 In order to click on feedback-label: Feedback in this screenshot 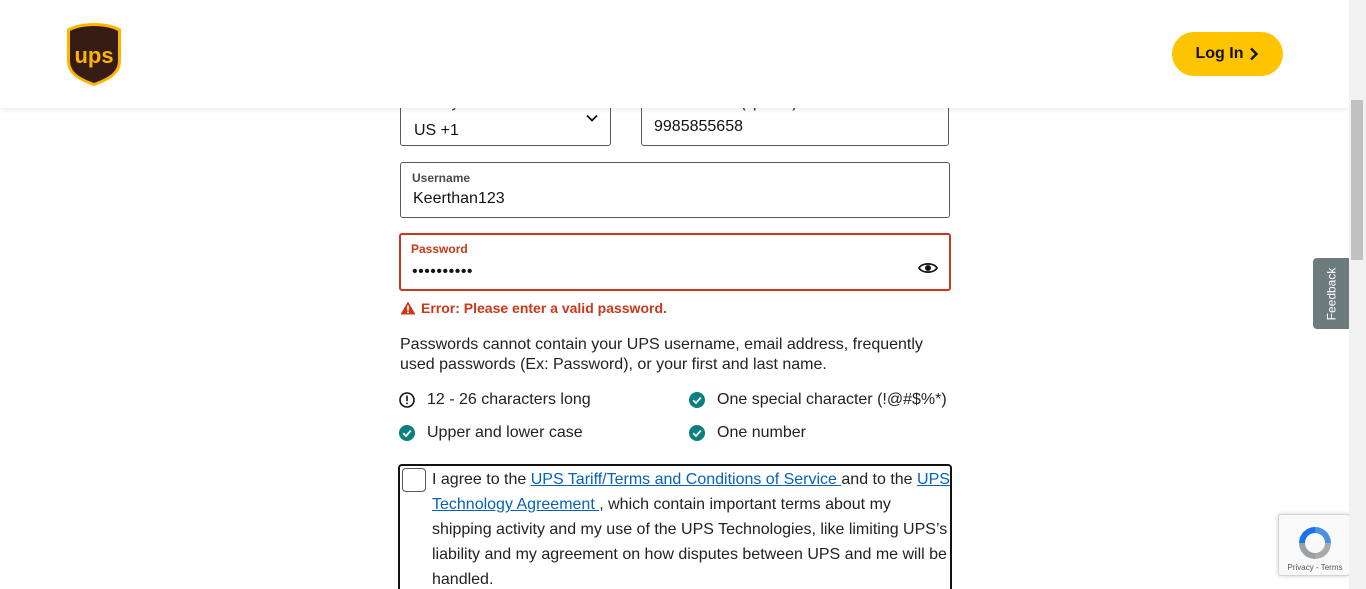, I will do `click(1331, 293)`.